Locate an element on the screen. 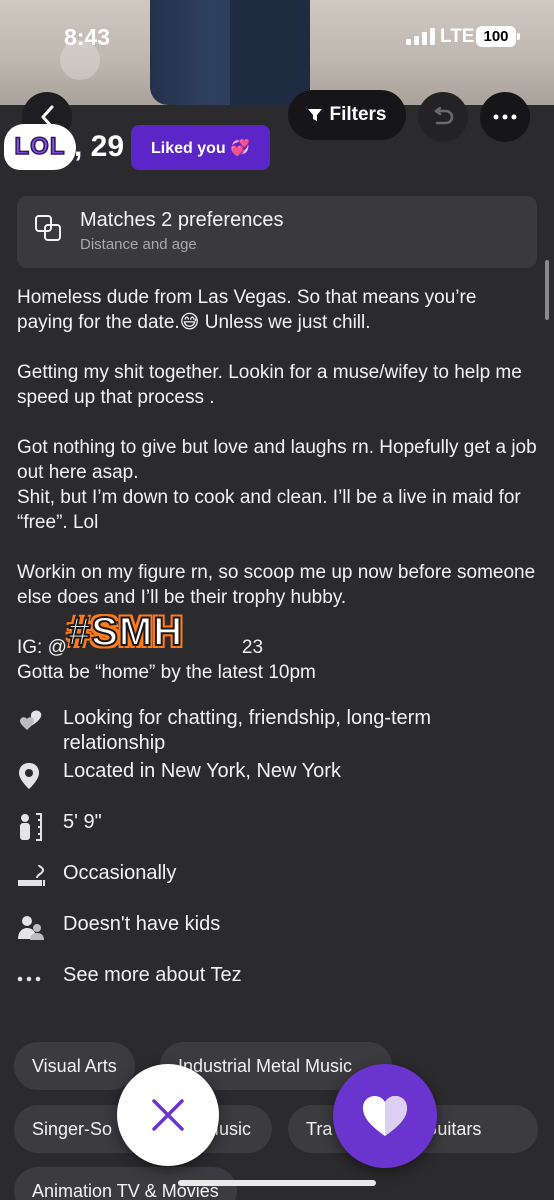  detail-text: Located in New York, New York is located at coordinates (202, 771).